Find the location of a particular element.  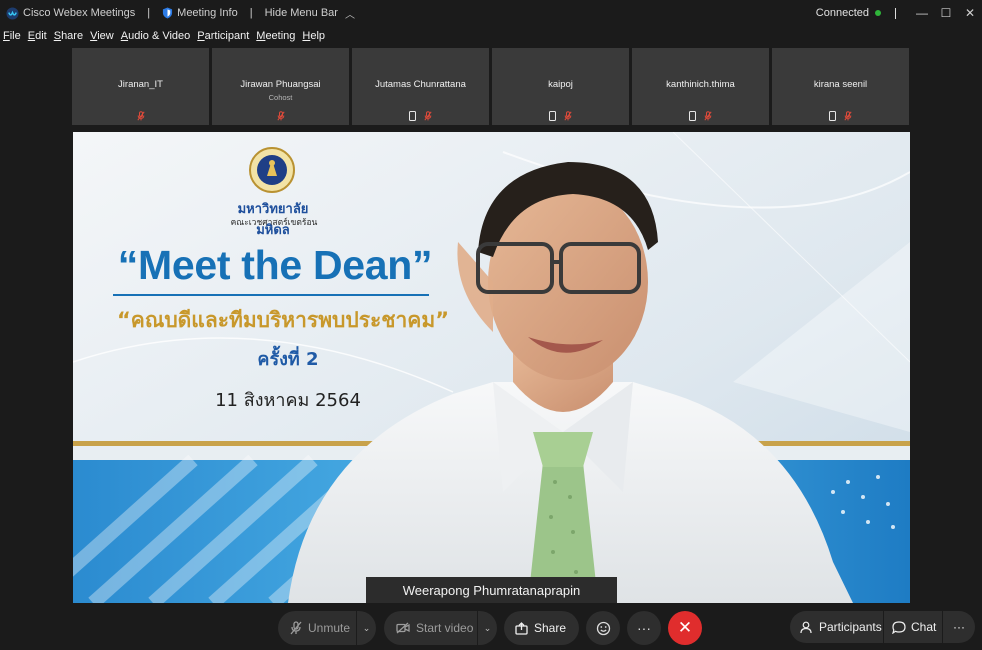

meeting-info-button: Meeting Info is located at coordinates (200, 13).